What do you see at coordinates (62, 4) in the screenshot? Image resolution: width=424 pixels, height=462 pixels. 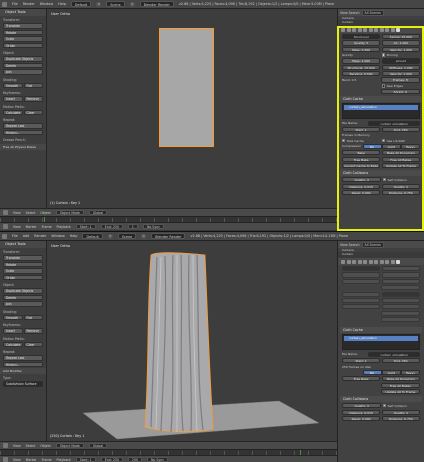 I see `menu-help: Help` at bounding box center [62, 4].